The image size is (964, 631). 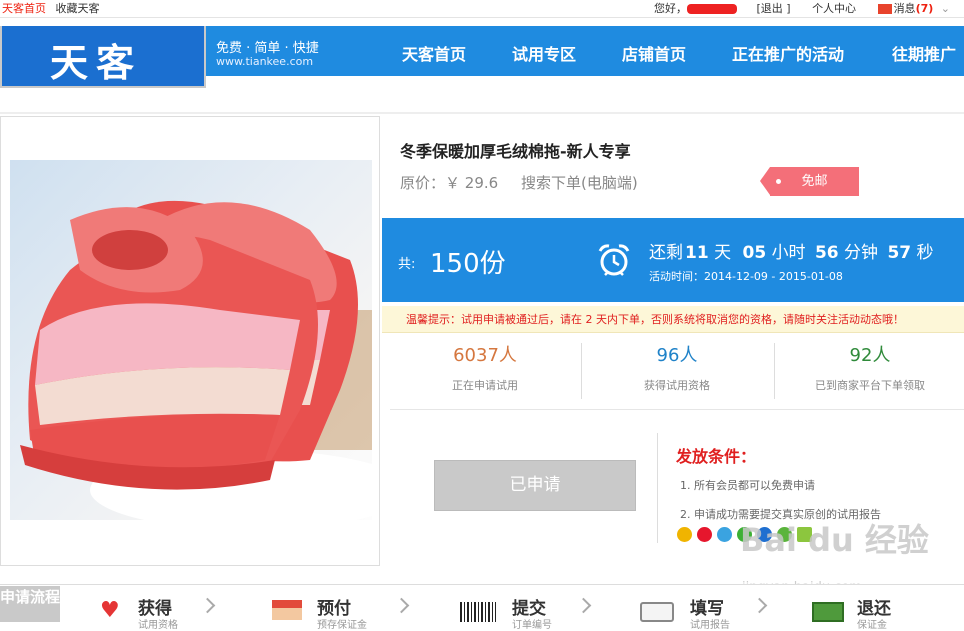 I want to click on minute-unit: 分钟, so click(x=861, y=253).